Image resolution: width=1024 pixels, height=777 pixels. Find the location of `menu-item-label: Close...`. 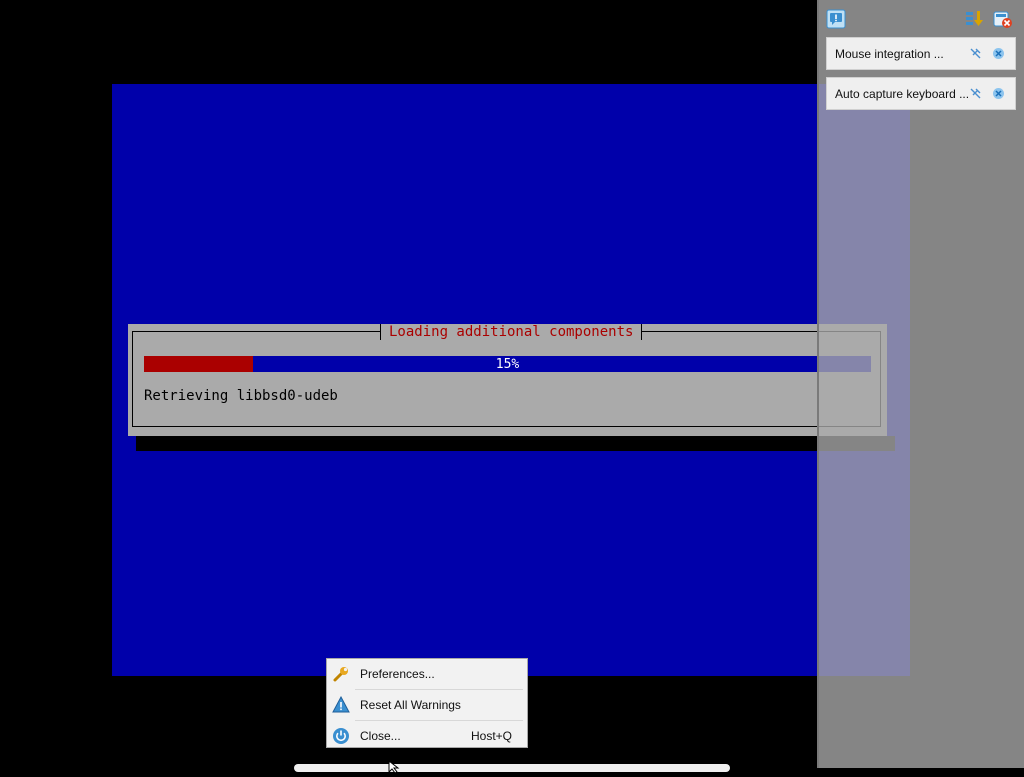

menu-item-label: Close... is located at coordinates (380, 736).